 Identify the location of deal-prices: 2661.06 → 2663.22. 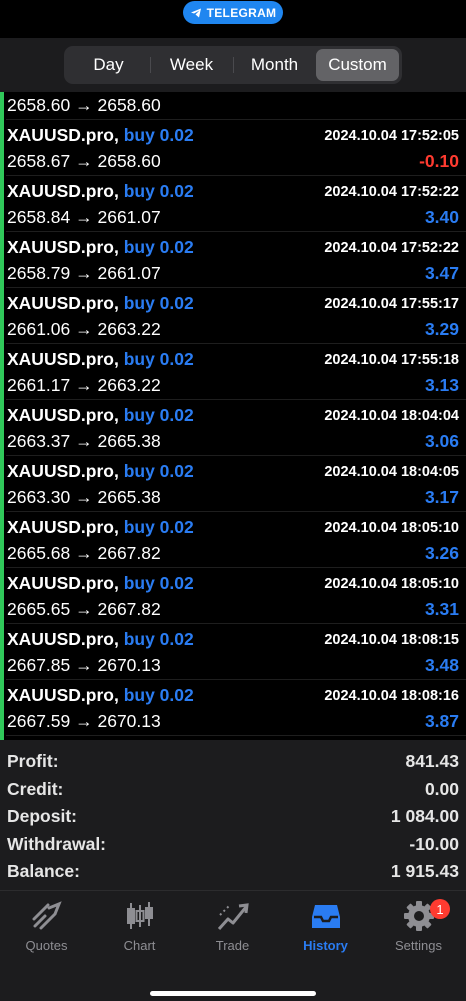
(84, 329).